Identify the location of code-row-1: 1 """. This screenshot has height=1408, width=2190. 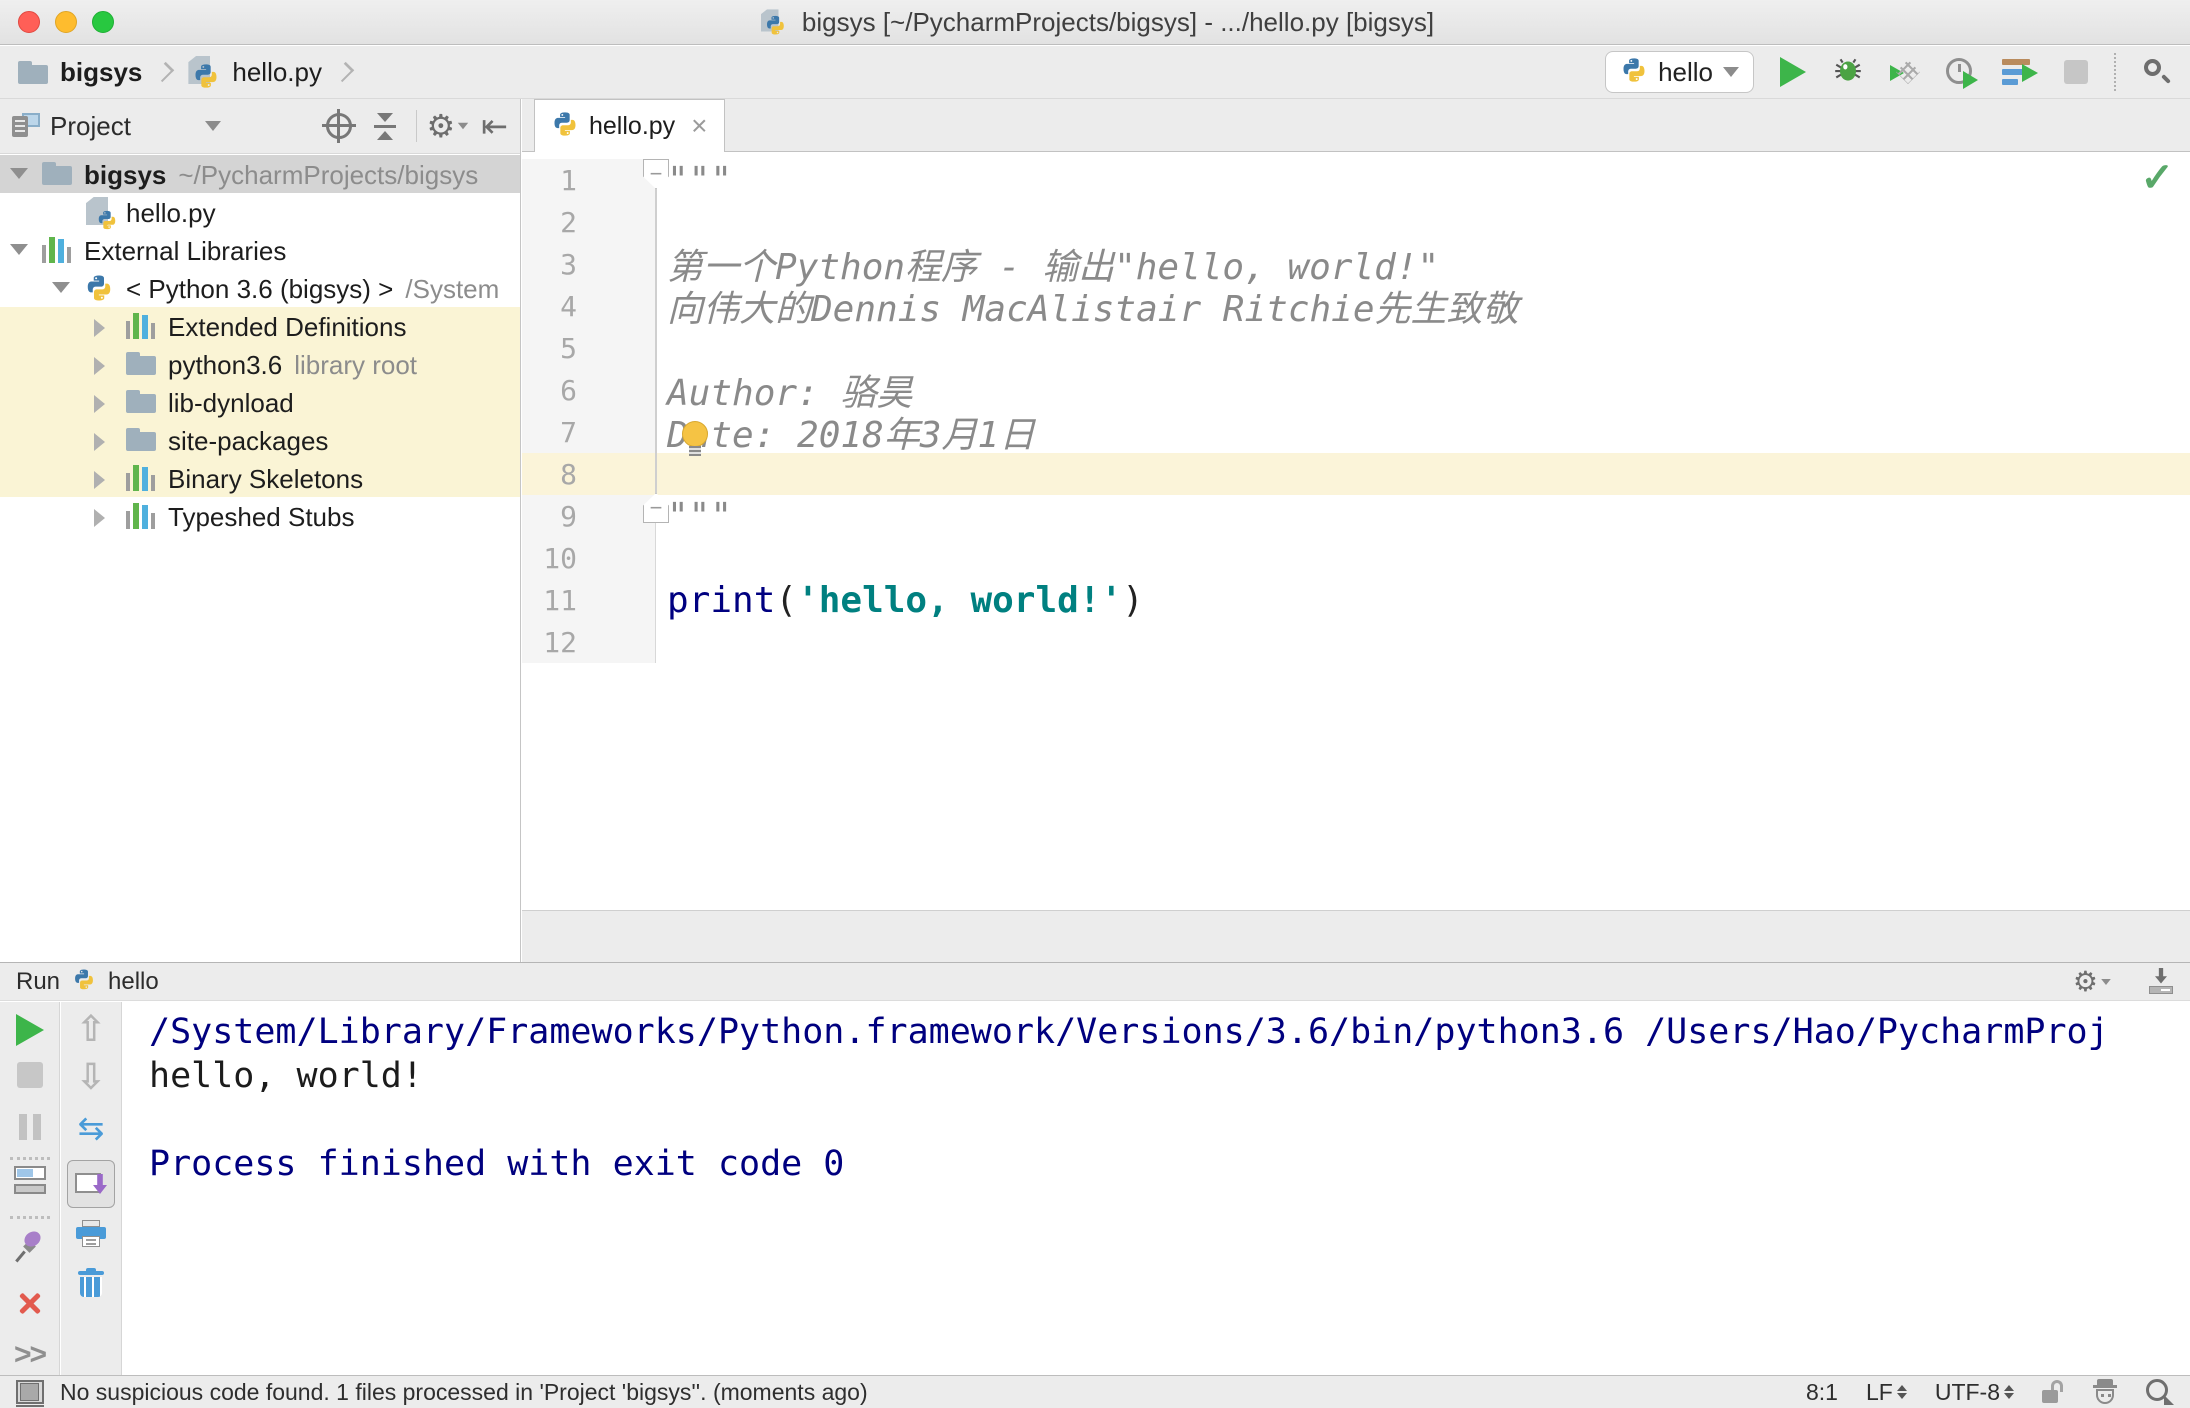
(1356, 180).